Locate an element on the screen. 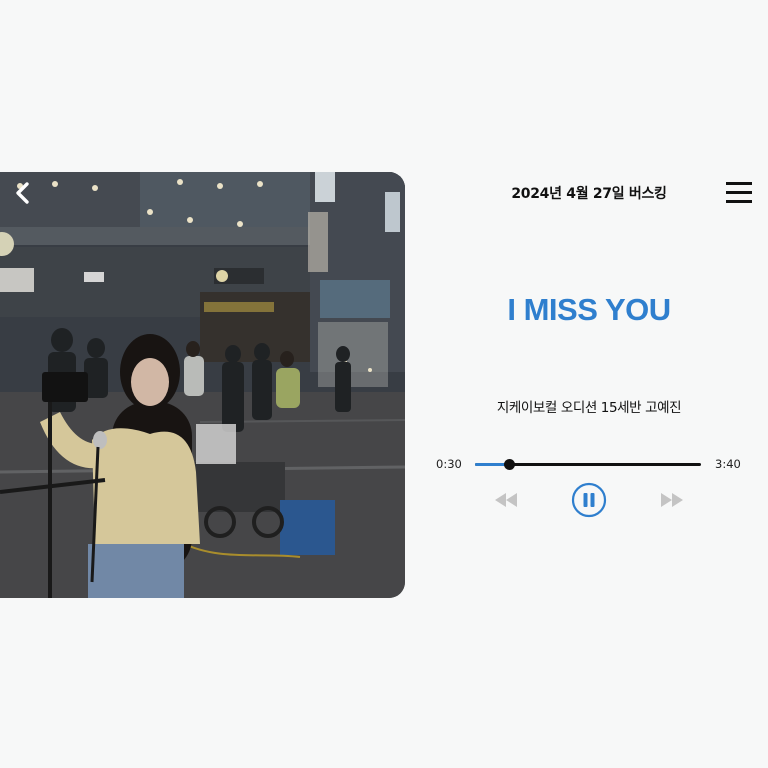 The height and width of the screenshot is (768, 768). page-title: 2024년 4월 27일 버스킹 is located at coordinates (589, 194).